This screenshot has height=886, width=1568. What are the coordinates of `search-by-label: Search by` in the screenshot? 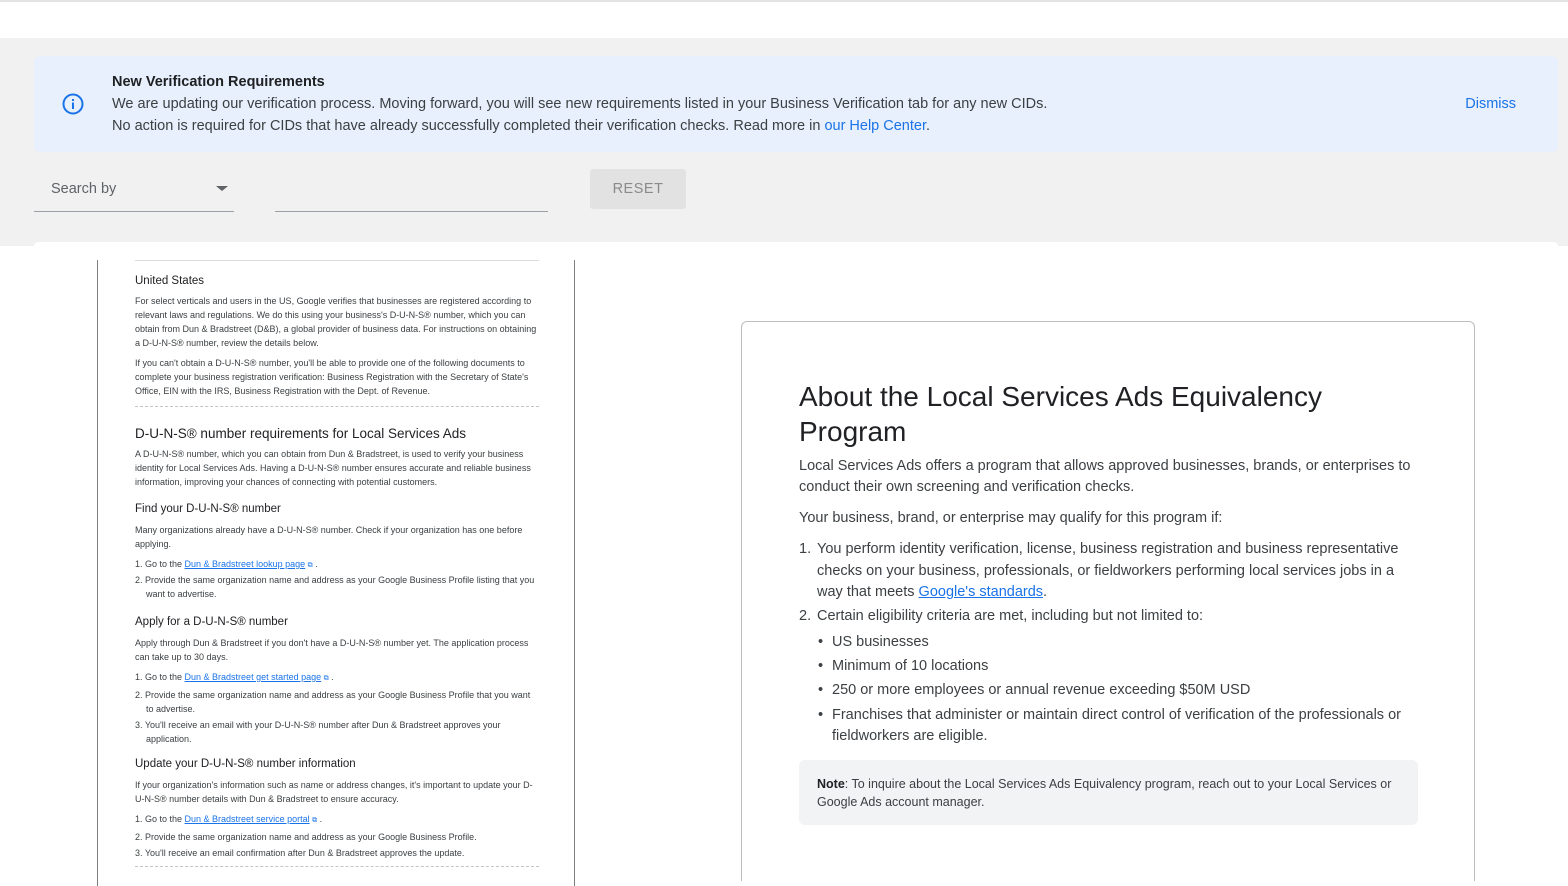 It's located at (84, 189).